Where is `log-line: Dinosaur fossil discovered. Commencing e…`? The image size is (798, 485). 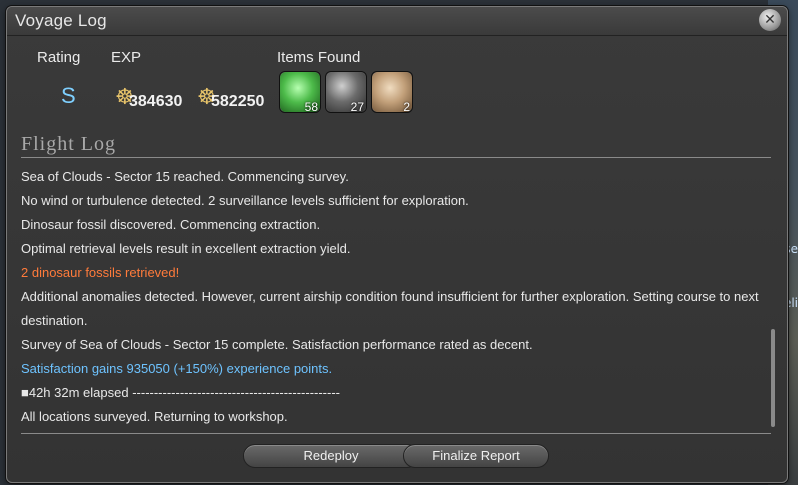
log-line: Dinosaur fossil discovered. Commencing e… is located at coordinates (171, 224).